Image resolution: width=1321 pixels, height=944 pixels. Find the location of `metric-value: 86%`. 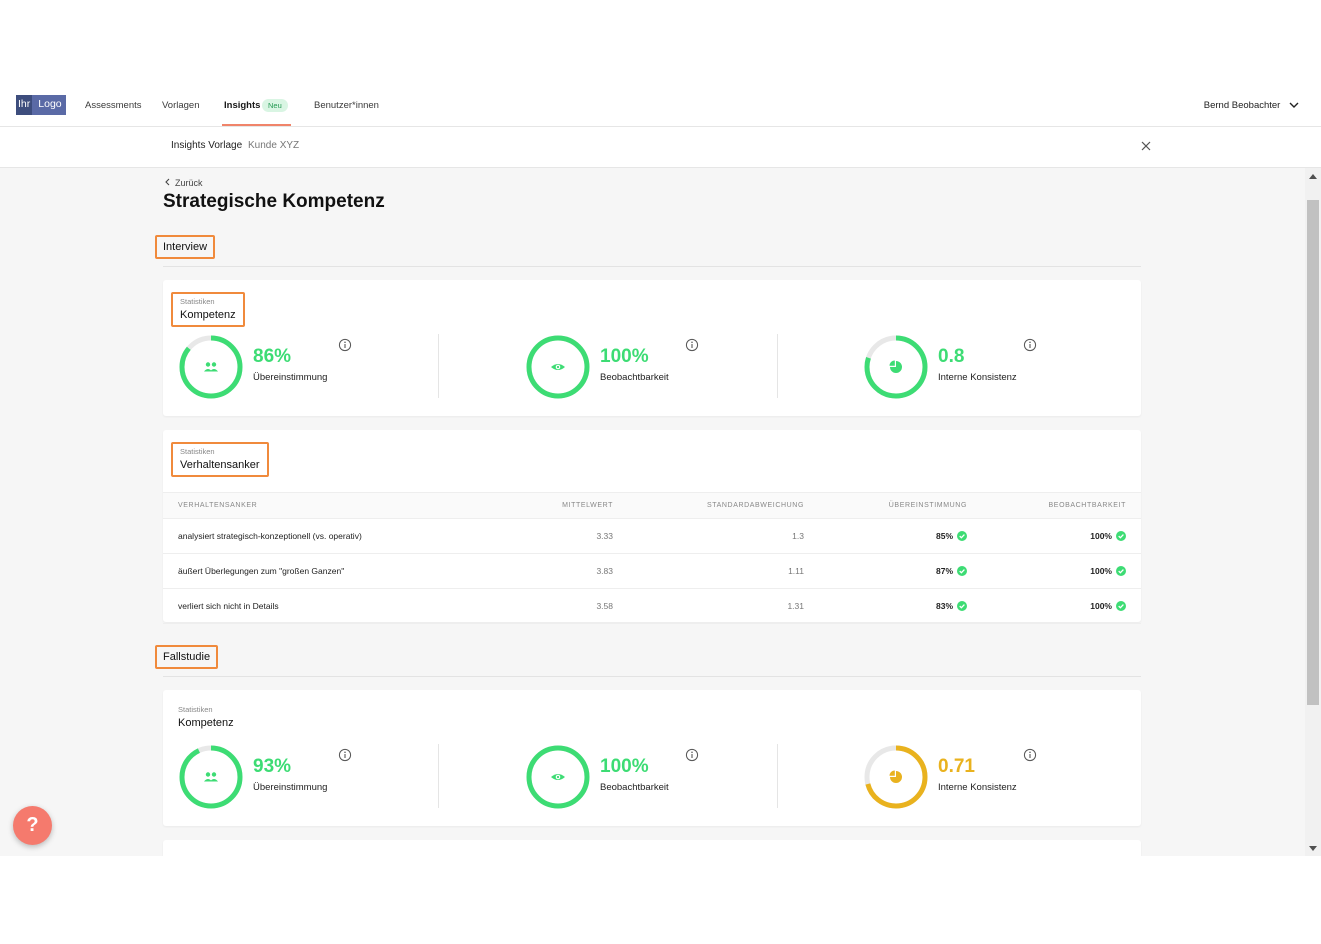

metric-value: 86% is located at coordinates (272, 356).